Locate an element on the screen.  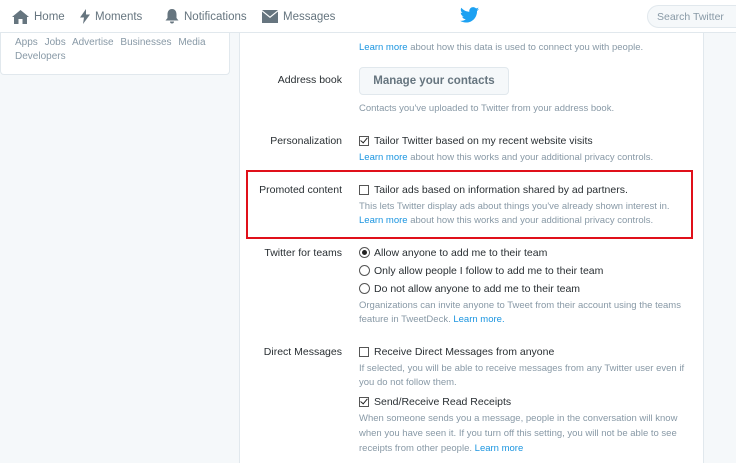
nav-moments-label: Moments is located at coordinates (119, 16).